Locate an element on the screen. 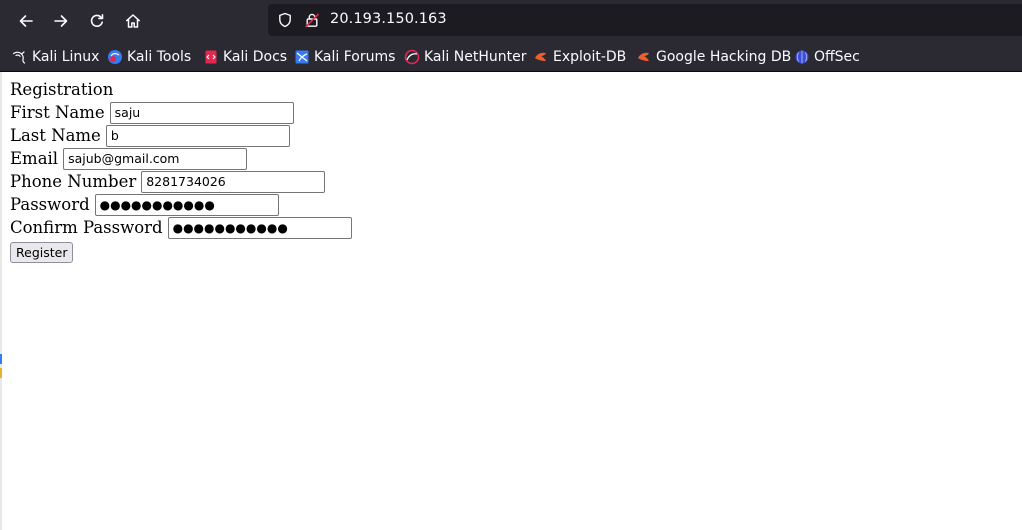 The height and width of the screenshot is (530, 1022). bookmark-label: Kali NetHunter is located at coordinates (475, 57).